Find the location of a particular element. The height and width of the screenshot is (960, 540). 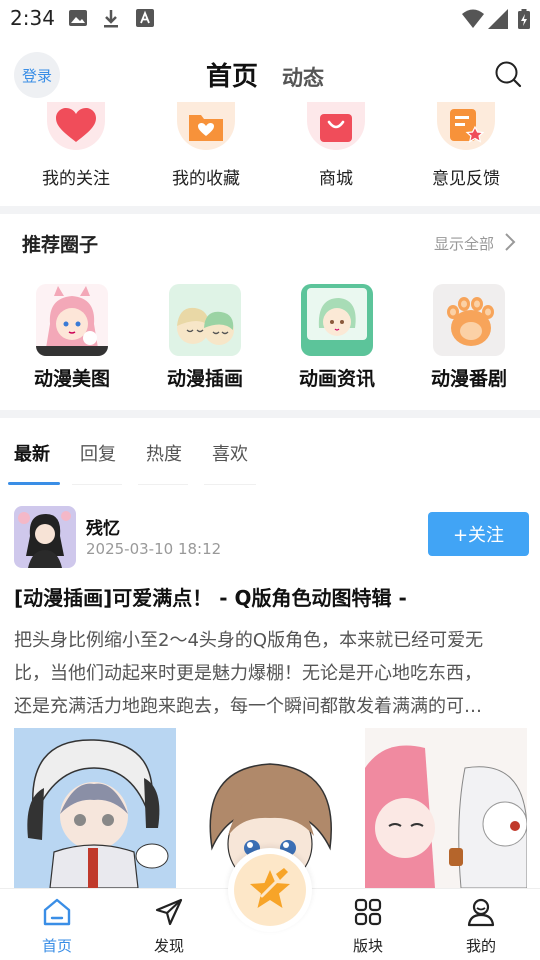

grid-icon is located at coordinates (368, 912).